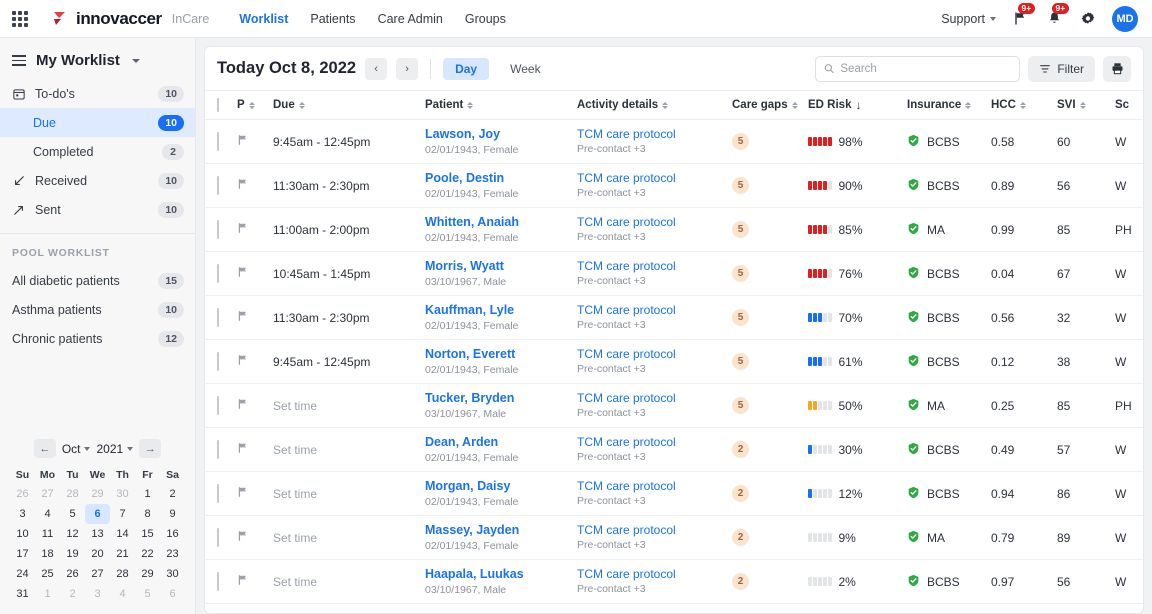 Image resolution: width=1152 pixels, height=614 pixels. What do you see at coordinates (218, 105) in the screenshot?
I see `select-all-checkbox` at bounding box center [218, 105].